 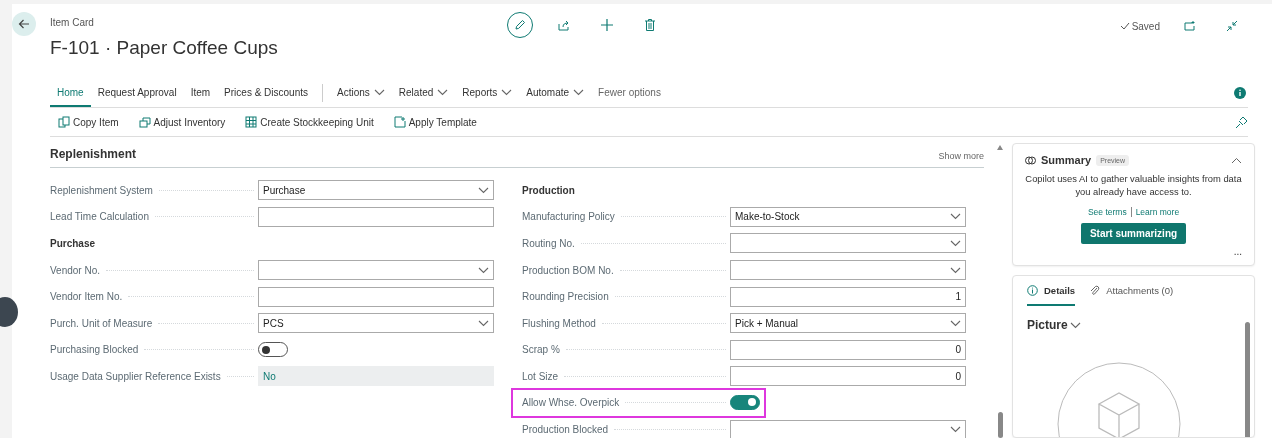 I want to click on back-button, so click(x=24, y=24).